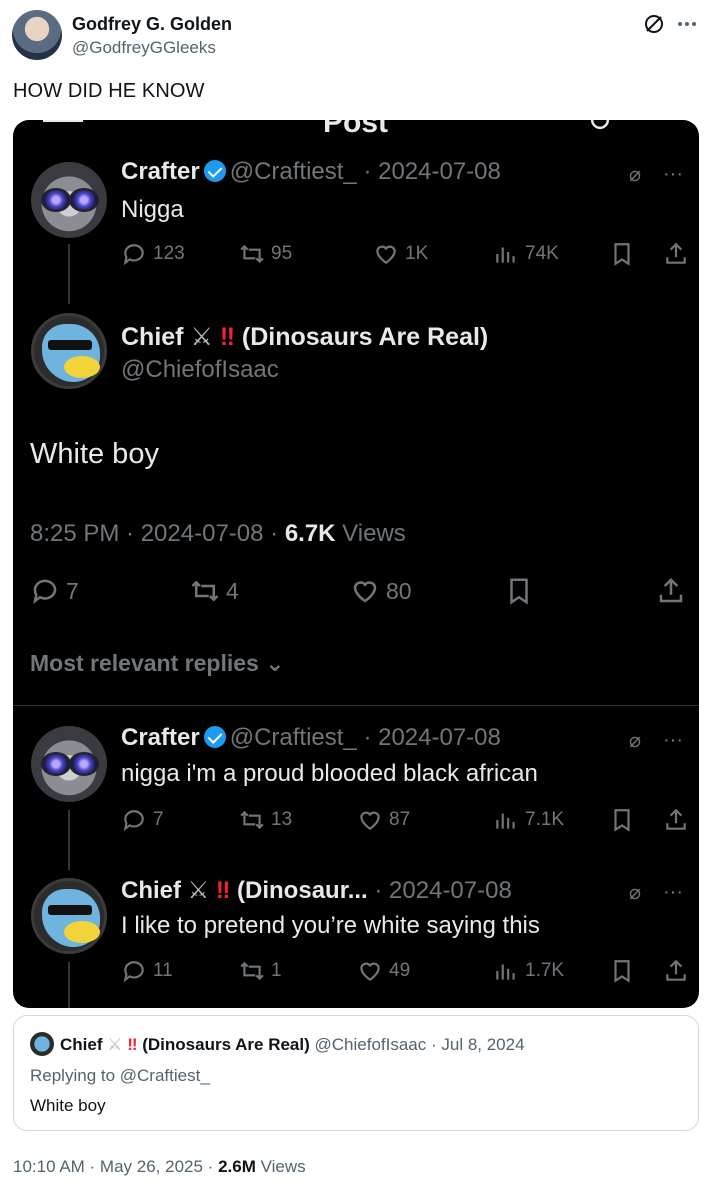  Describe the element at coordinates (383, 820) in the screenshot. I see `like-action: 87` at that location.